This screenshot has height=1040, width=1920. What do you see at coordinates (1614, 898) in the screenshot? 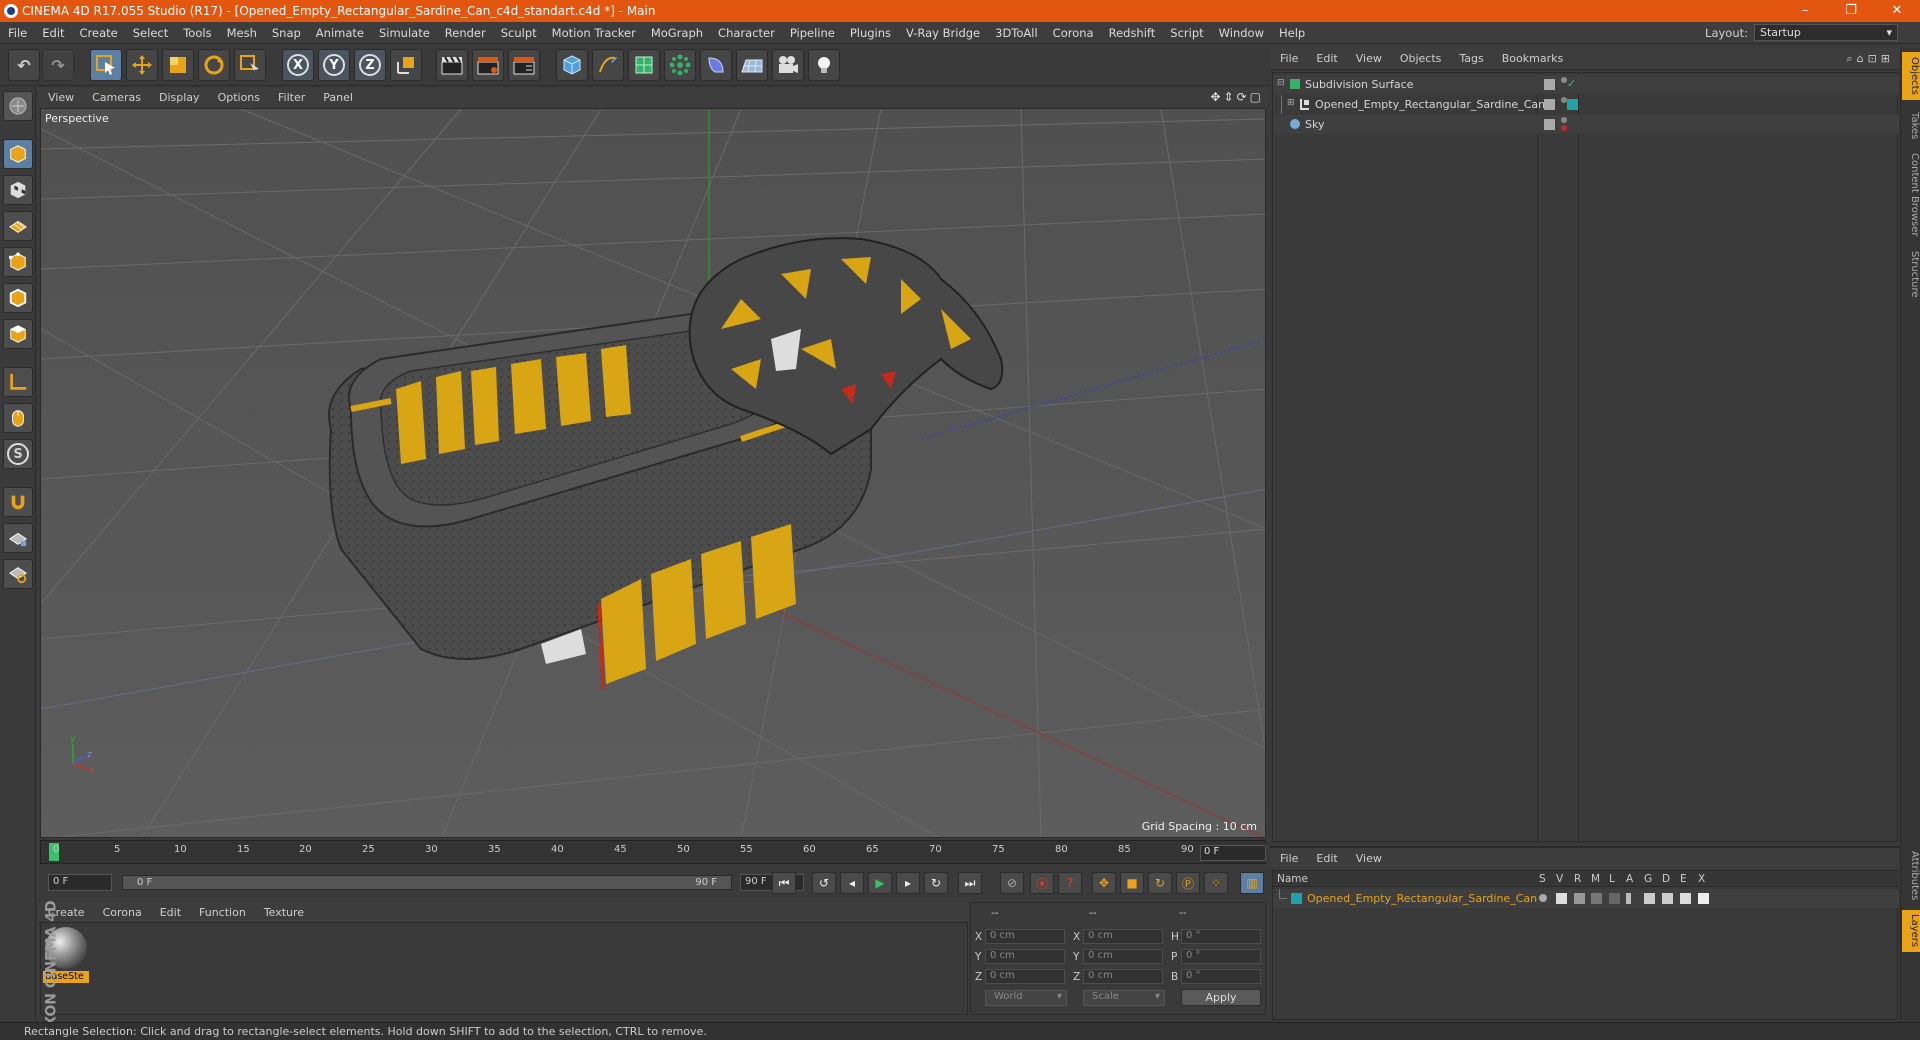
I see `layer-lock-toggle` at bounding box center [1614, 898].